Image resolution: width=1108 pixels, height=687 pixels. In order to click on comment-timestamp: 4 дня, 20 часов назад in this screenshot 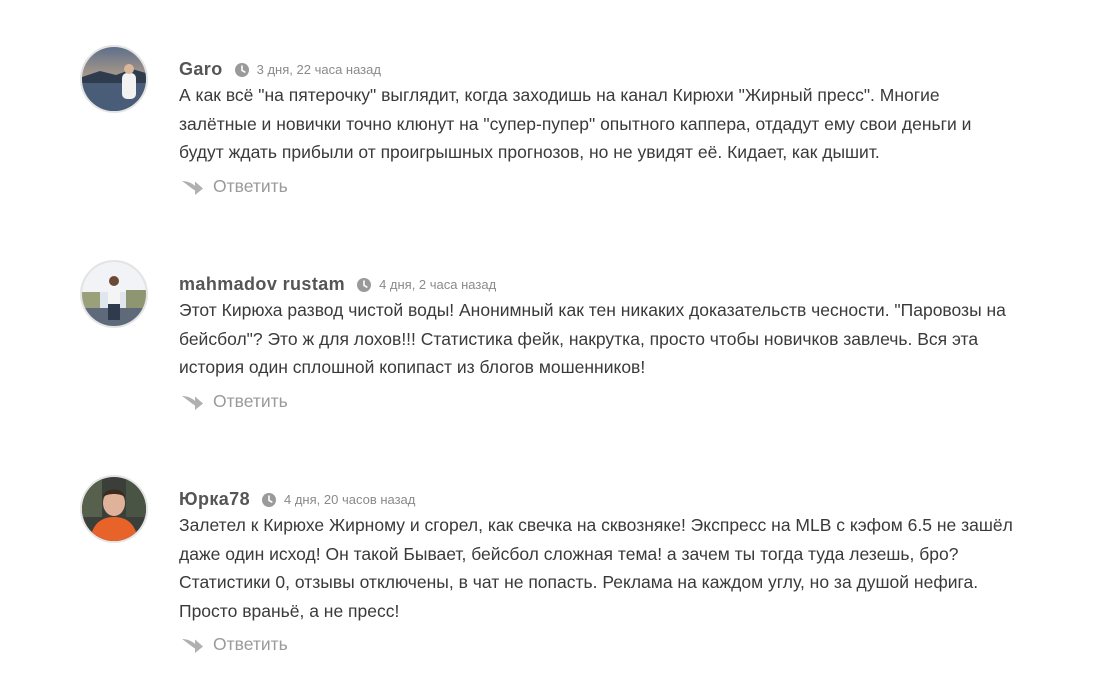, I will do `click(349, 499)`.